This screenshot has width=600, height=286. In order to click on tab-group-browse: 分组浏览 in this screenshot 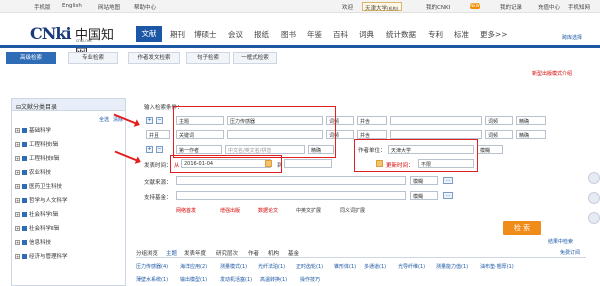, I will do `click(147, 253)`.